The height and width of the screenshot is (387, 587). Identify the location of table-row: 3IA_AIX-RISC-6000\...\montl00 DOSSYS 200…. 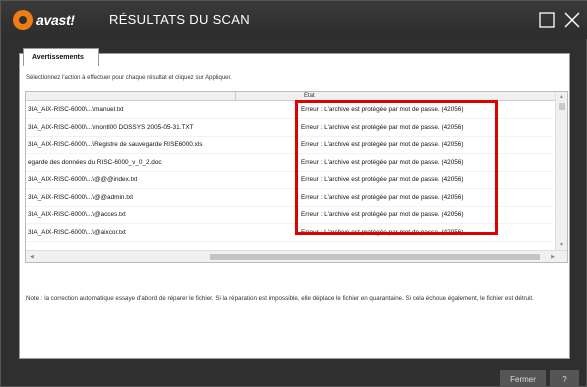
(289, 128).